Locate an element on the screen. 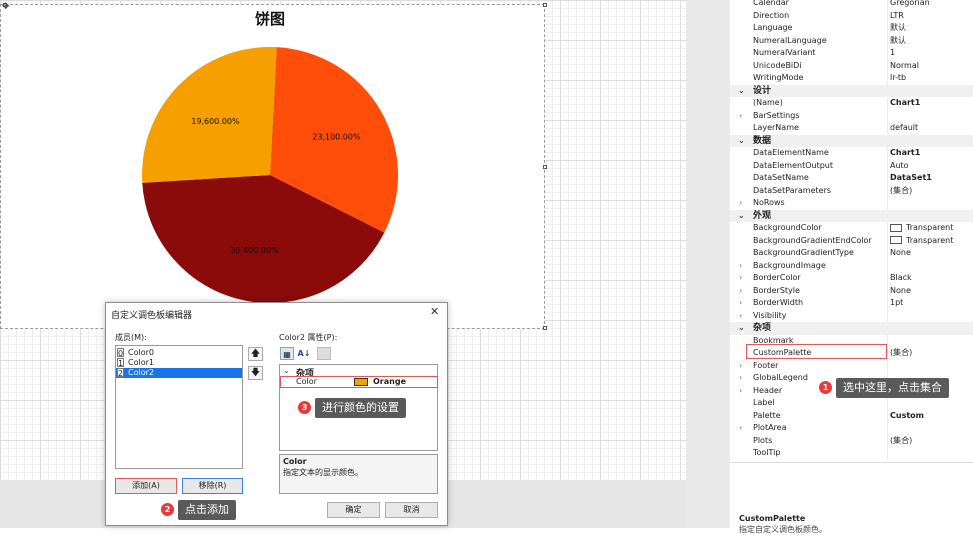 The image size is (973, 535). categorized-view-icon: ▦ is located at coordinates (287, 353).